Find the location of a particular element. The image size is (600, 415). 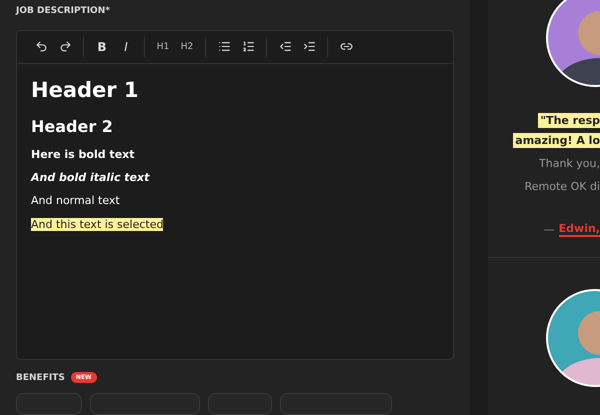

field-label: JOB DESCRIPTION* is located at coordinates (63, 12).